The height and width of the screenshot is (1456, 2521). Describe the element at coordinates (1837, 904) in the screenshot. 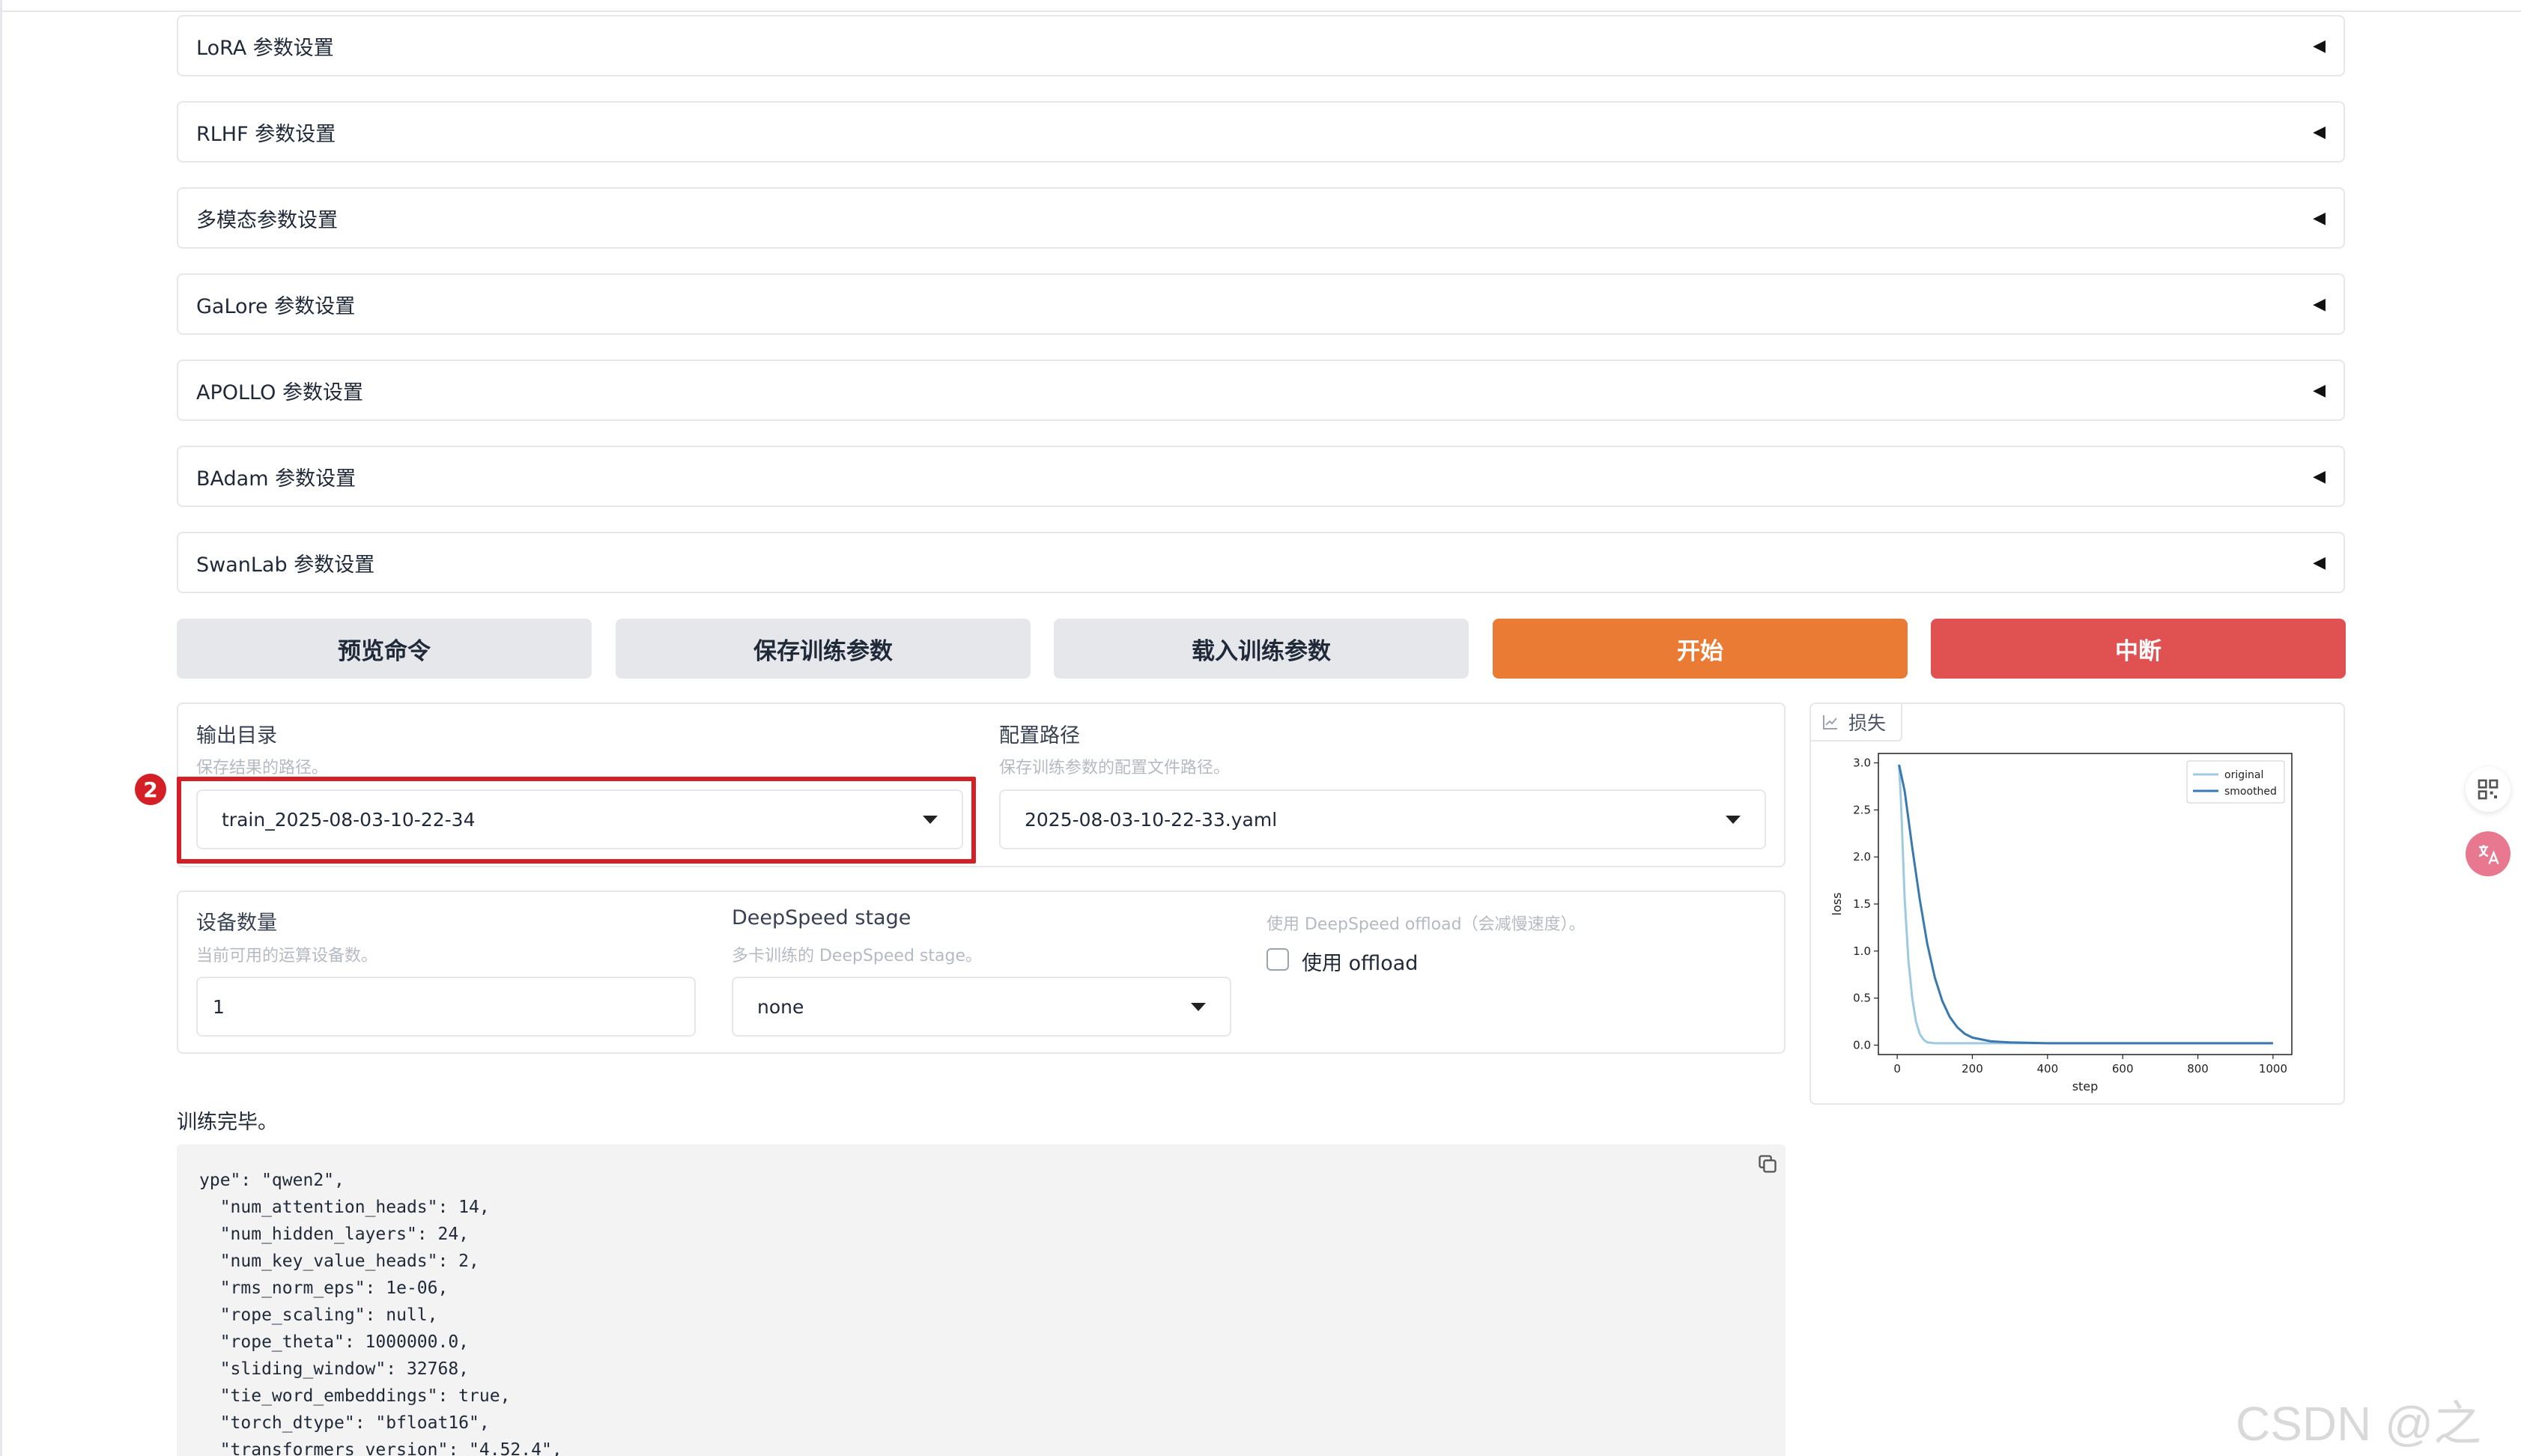

I see `y-axis-label: loss` at that location.